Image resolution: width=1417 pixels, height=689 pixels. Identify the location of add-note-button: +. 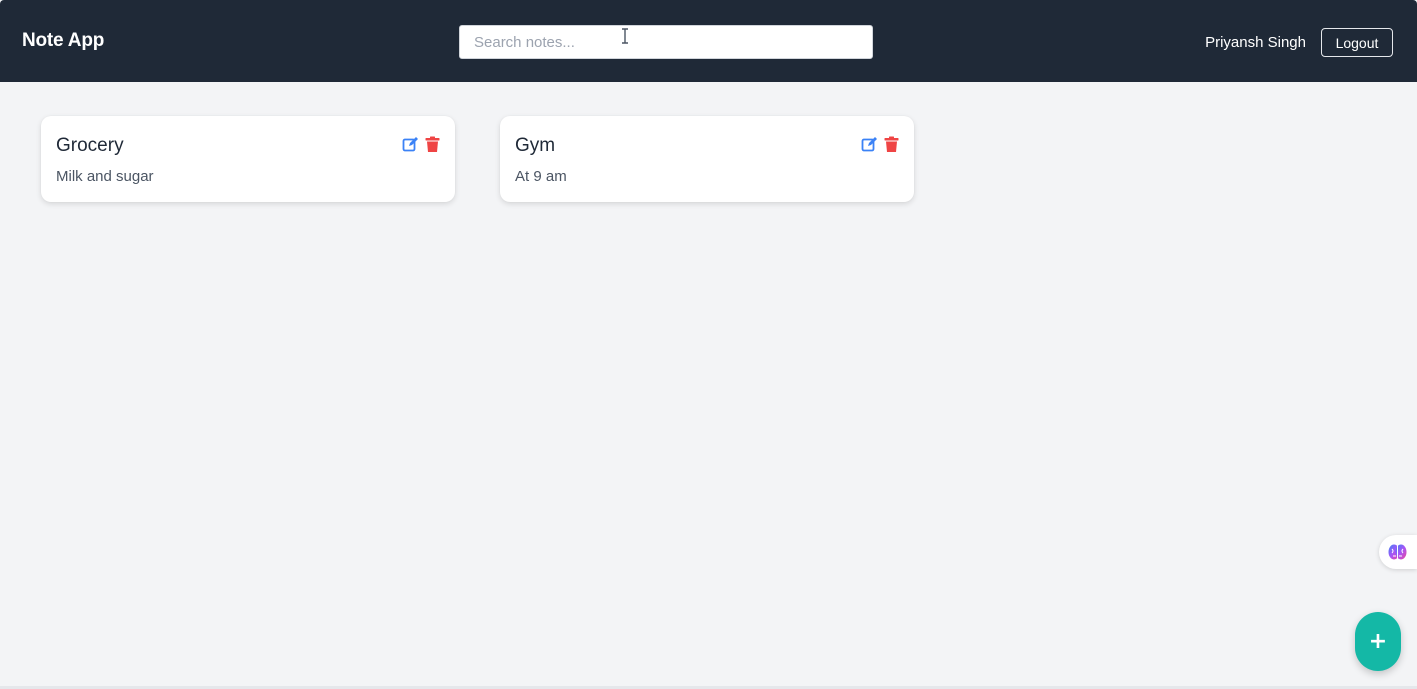
(1378, 641).